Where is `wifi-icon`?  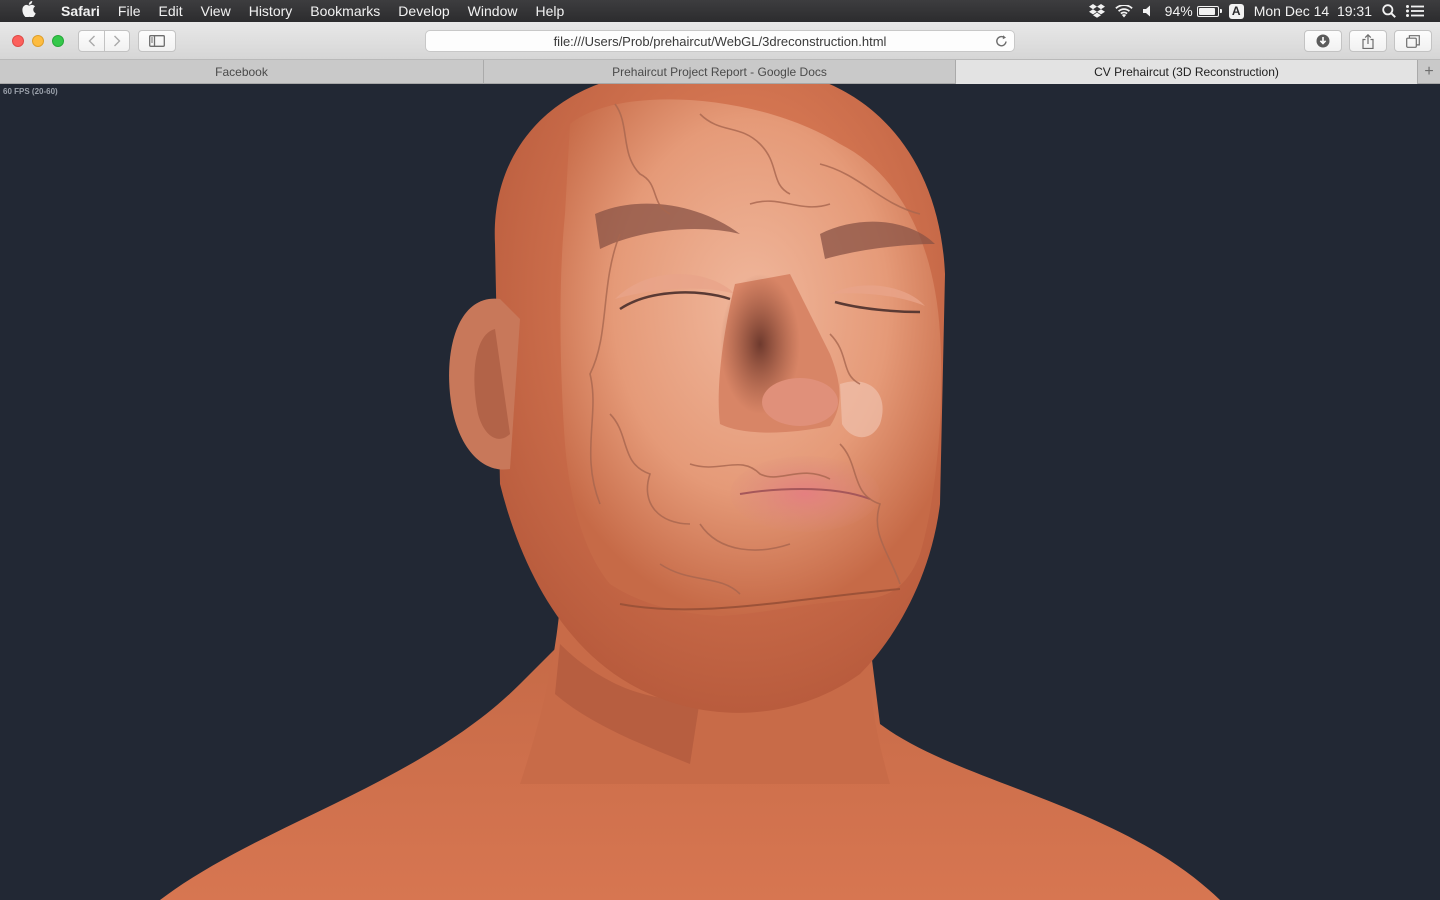
wifi-icon is located at coordinates (1123, 11).